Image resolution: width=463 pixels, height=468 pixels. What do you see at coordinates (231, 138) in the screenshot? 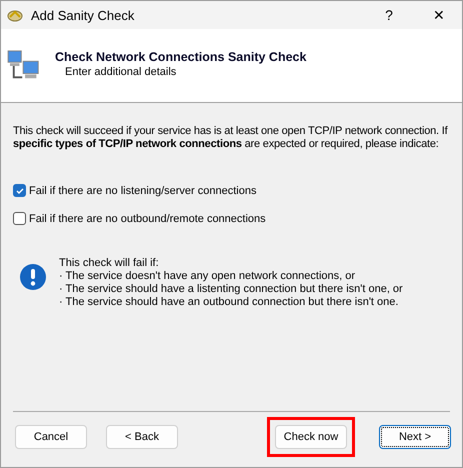
I see `intro-text: This check will succeed if your service has is at least one open TCP/IP network connection. If specific types of TCP/IP network connections are expected or required, please indicate:` at bounding box center [231, 138].